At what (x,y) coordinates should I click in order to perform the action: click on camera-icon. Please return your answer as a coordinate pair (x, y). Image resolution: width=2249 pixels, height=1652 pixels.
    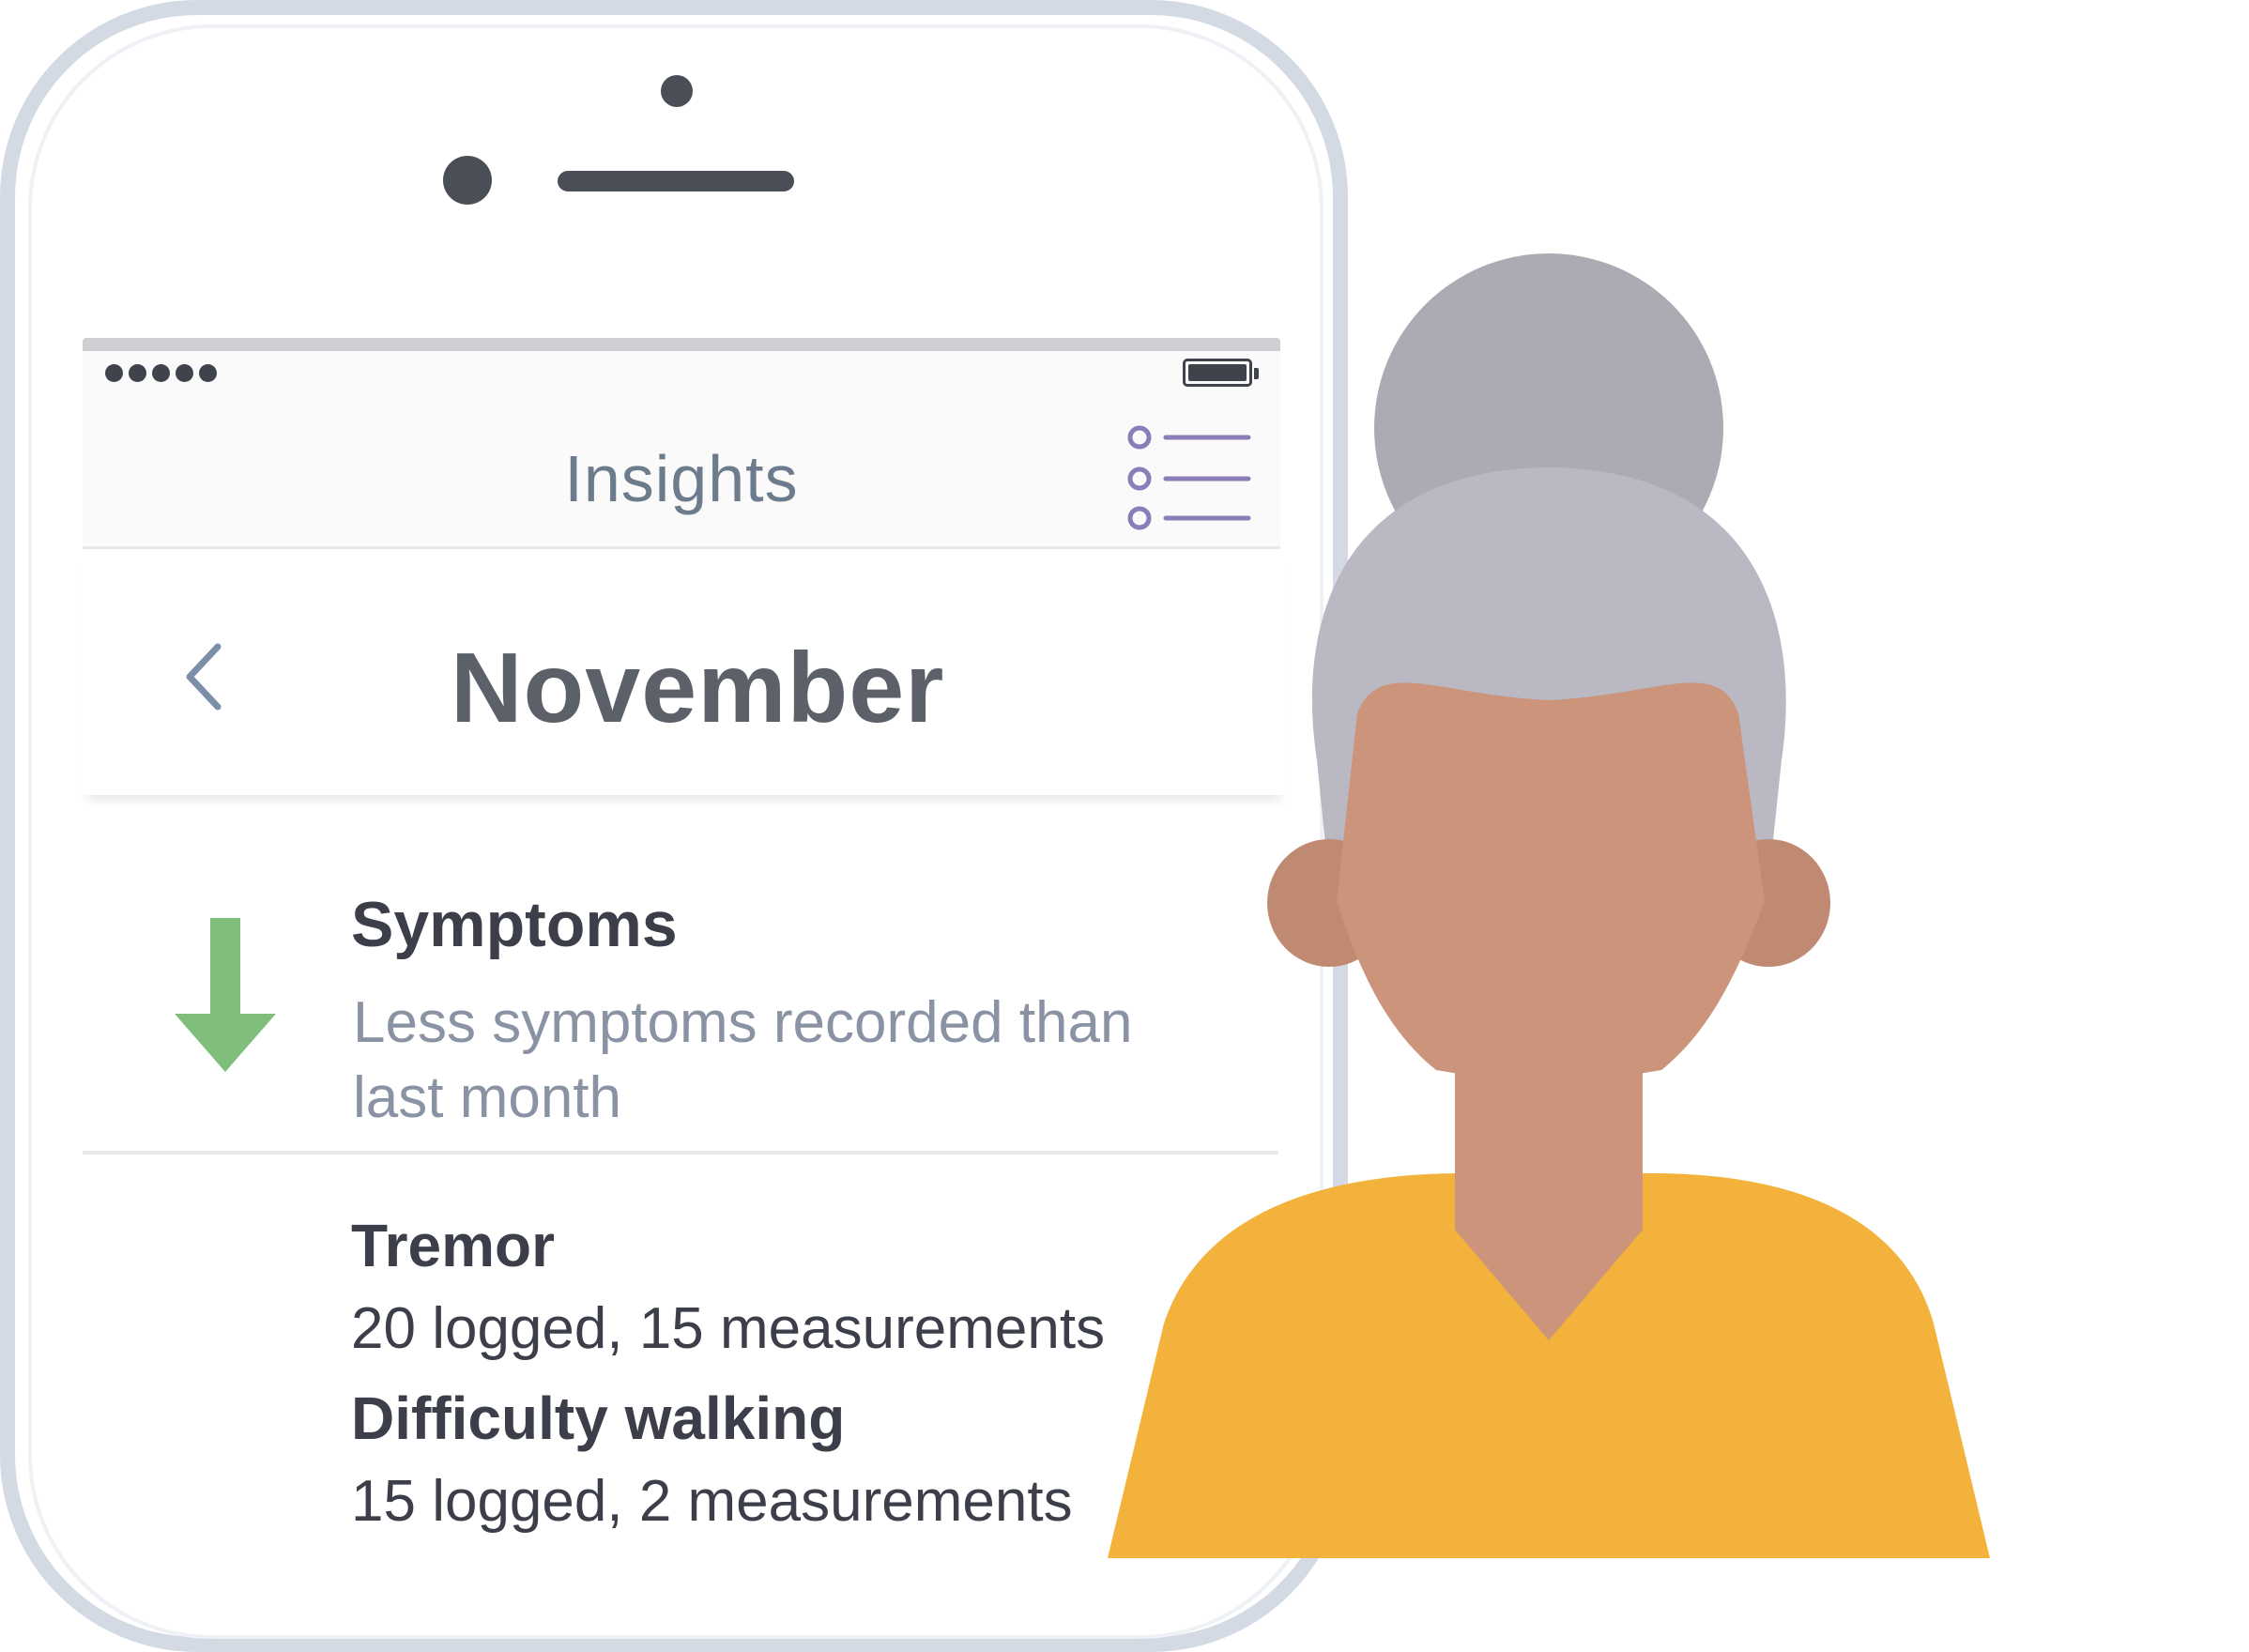
    Looking at the image, I should click on (677, 91).